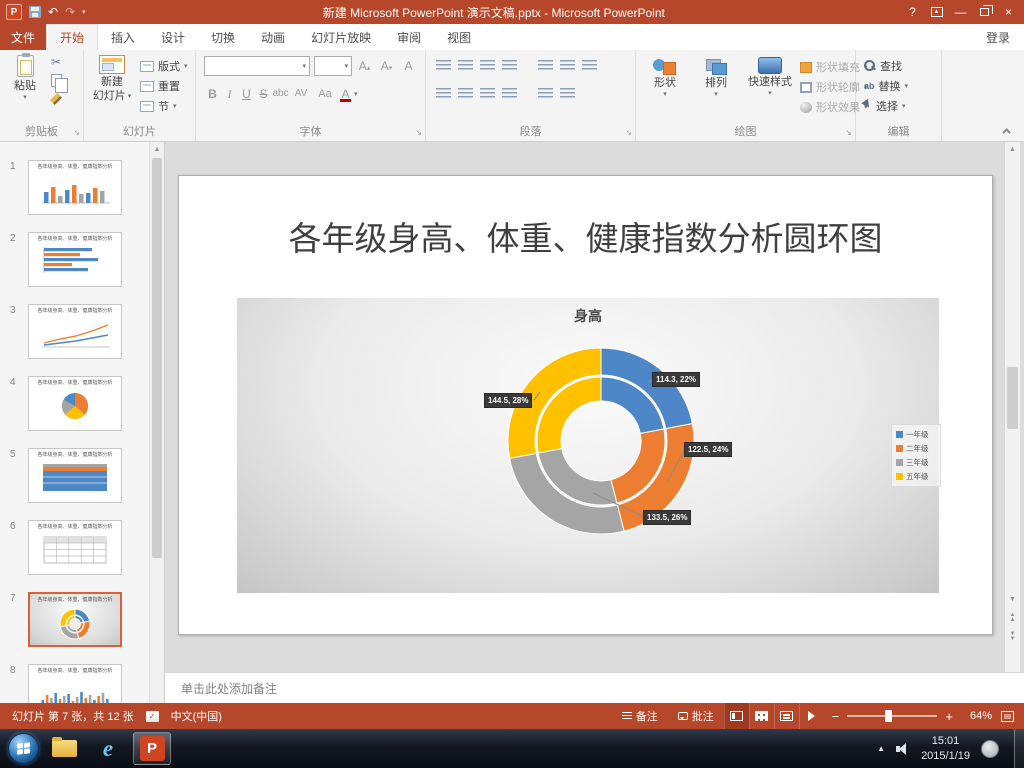 The height and width of the screenshot is (768, 1024). Describe the element at coordinates (14, 12) in the screenshot. I see `powerpoint-app-icon: P` at that location.